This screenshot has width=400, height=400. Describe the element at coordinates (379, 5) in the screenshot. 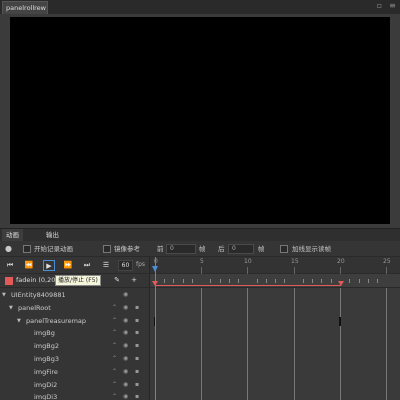

I see `restore-icon: ▫` at that location.